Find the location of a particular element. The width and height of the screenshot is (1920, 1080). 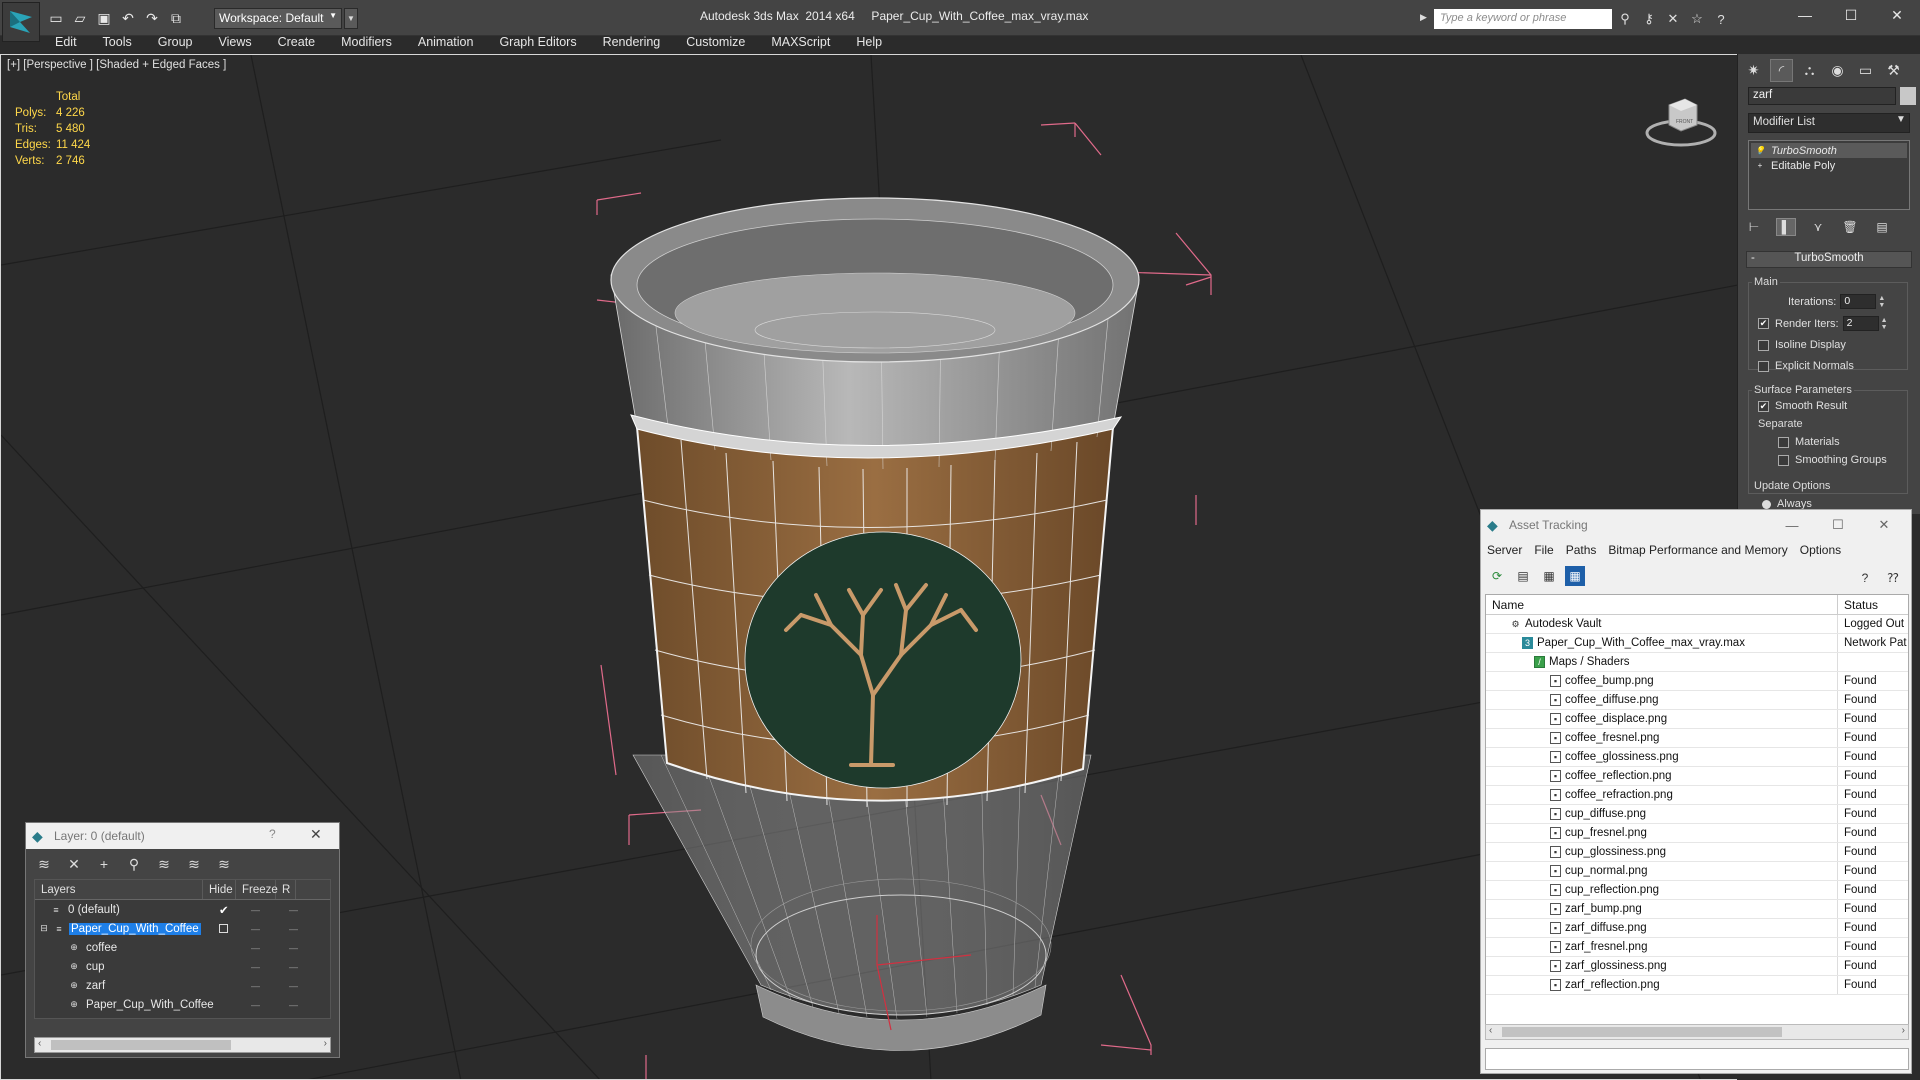

stack-item-turbosmooth: 💡 TurboSmooth is located at coordinates (1829, 150).